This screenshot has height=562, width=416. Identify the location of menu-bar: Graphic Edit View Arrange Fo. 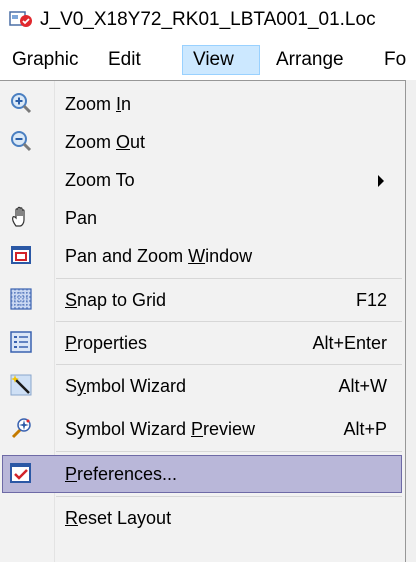
(208, 60).